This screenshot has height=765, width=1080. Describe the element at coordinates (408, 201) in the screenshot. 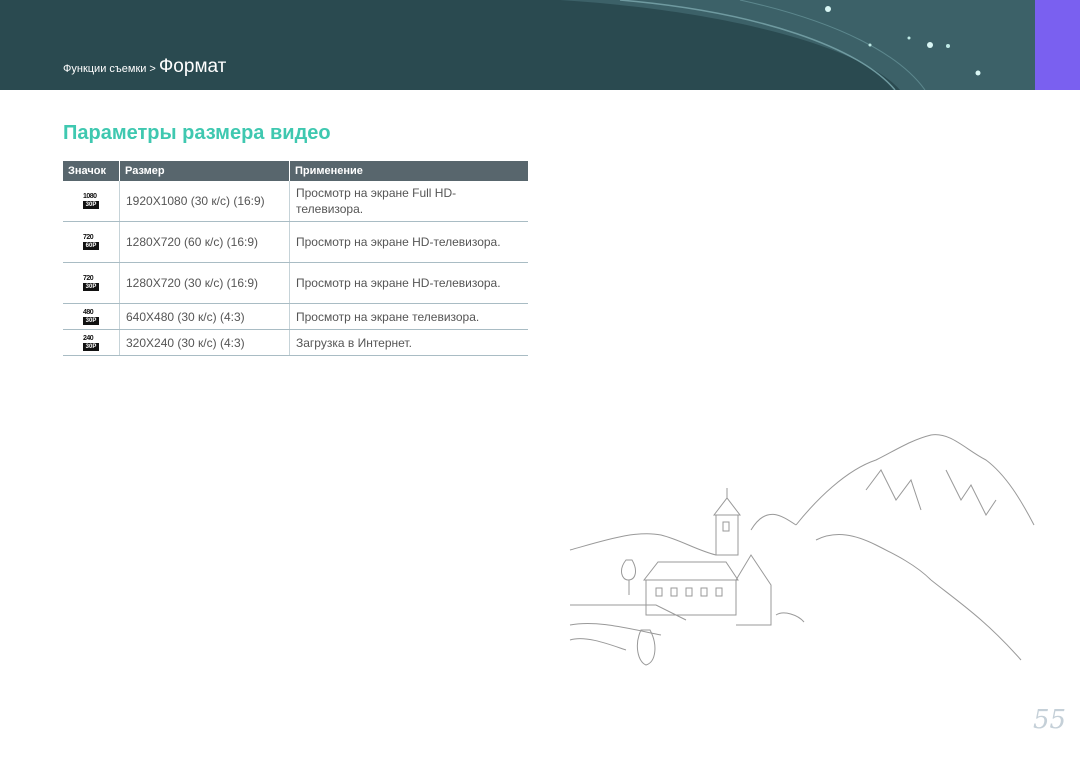

I see `usage-cell: Просмотр на экране Full HD-телевизора.` at that location.